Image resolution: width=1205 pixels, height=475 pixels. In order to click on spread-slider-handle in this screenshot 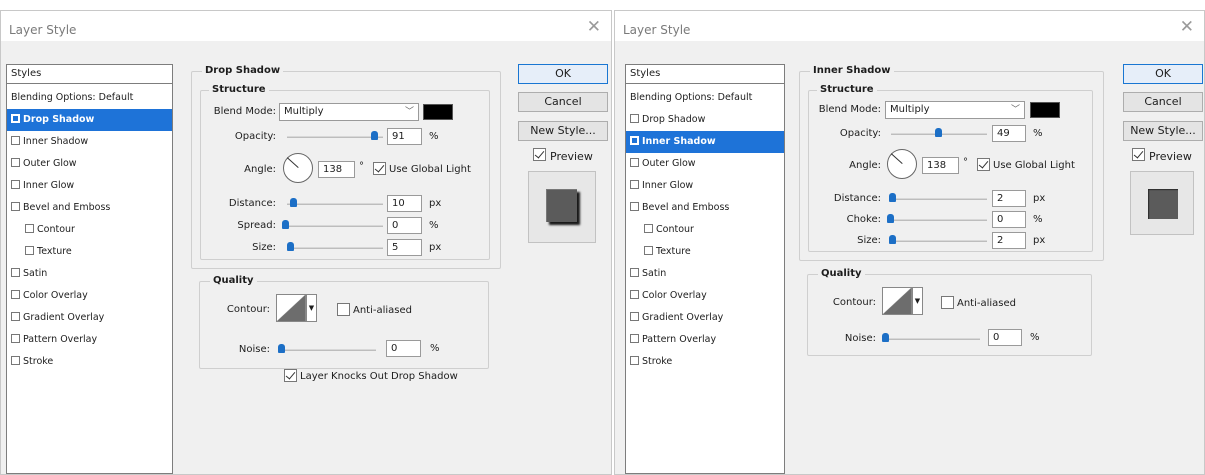, I will do `click(285, 224)`.